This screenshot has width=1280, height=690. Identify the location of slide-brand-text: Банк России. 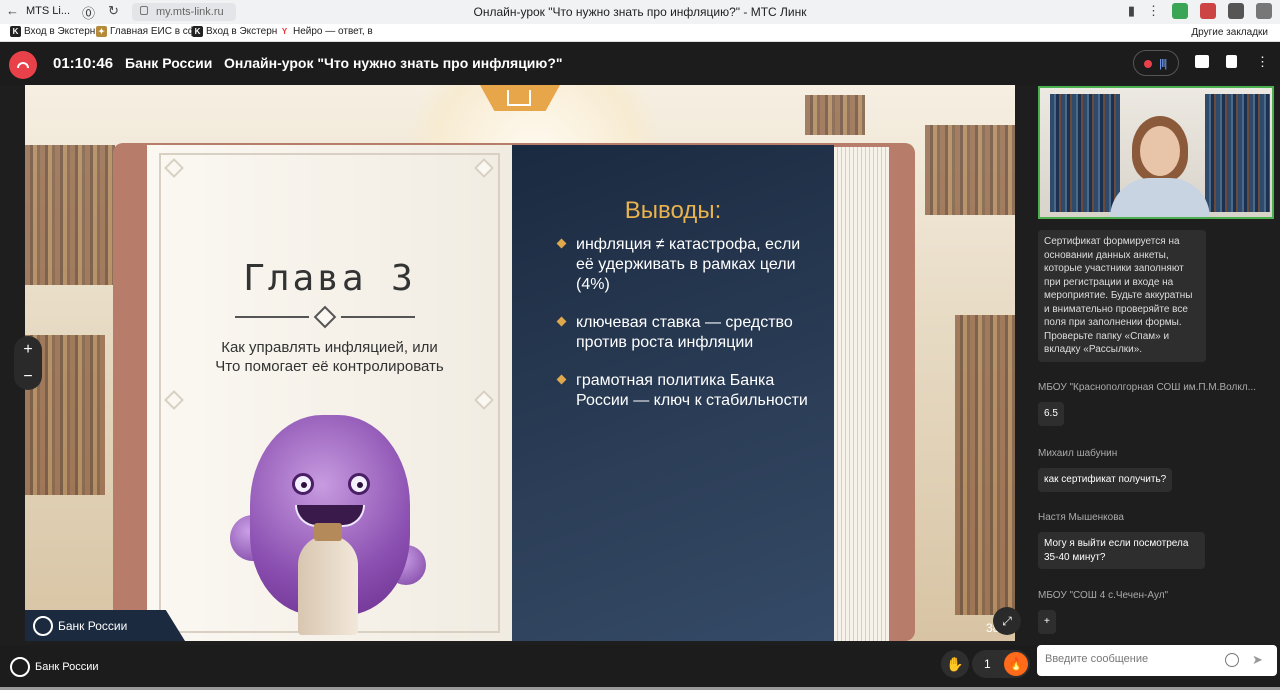
(93, 626).